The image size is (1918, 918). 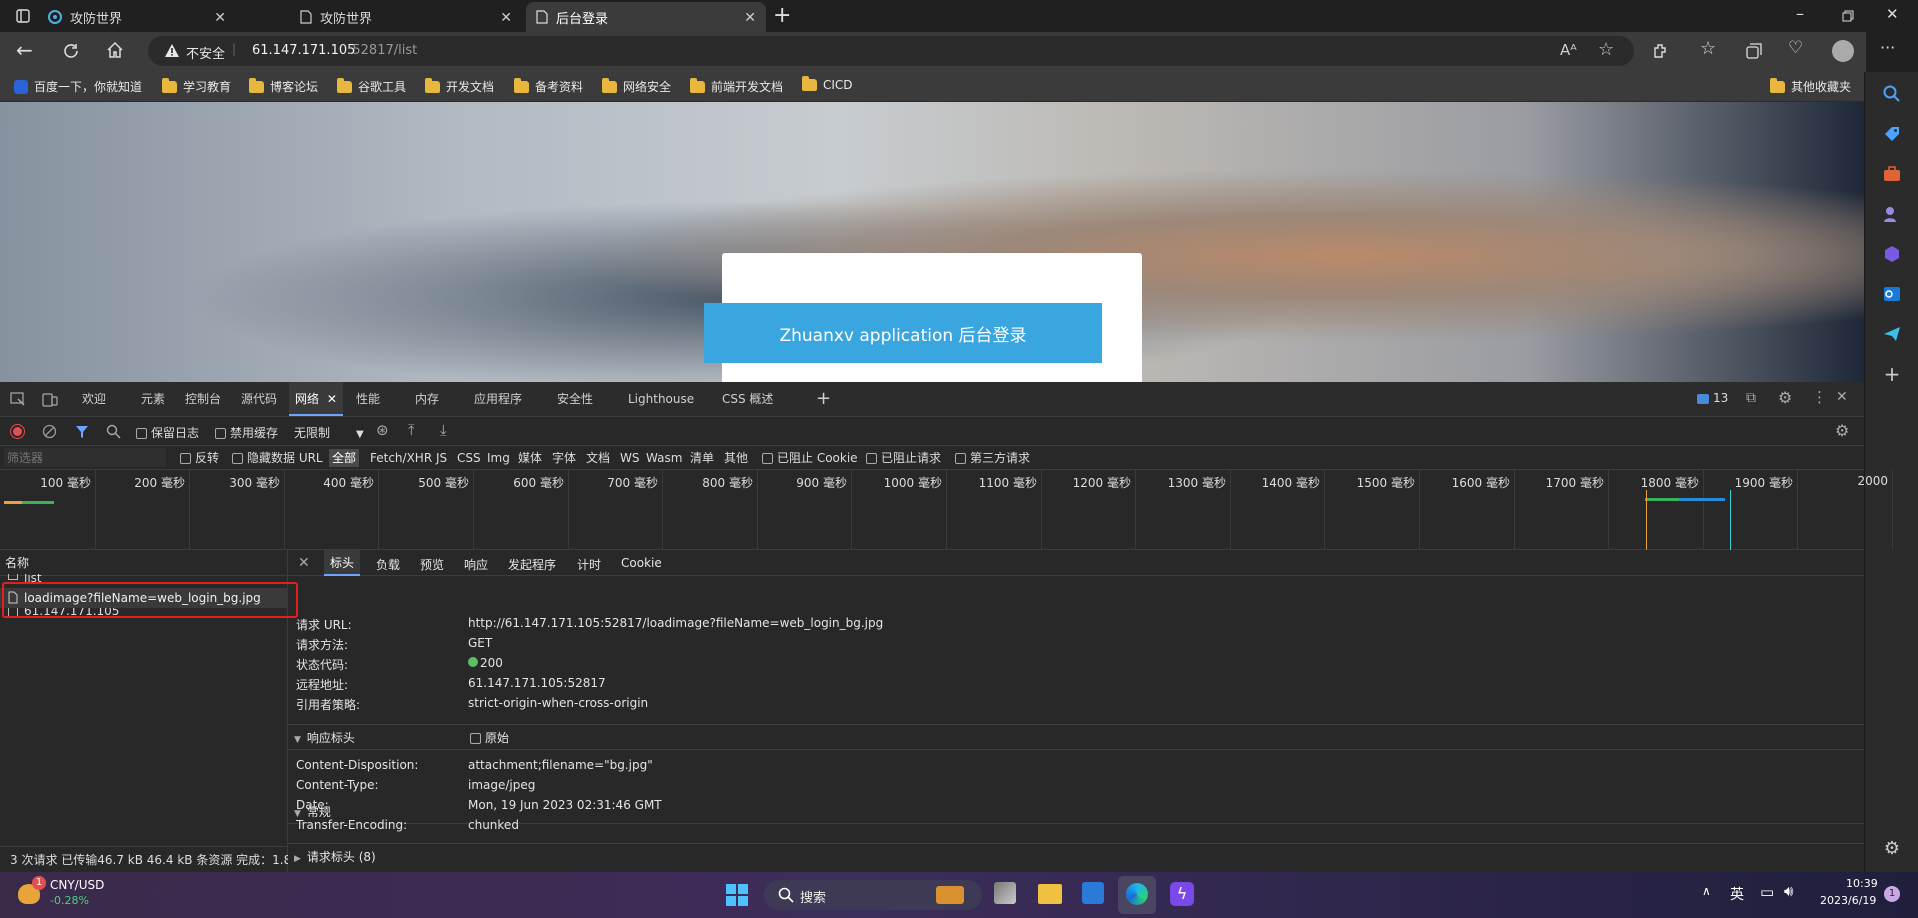 What do you see at coordinates (115, 50) in the screenshot?
I see `home-button` at bounding box center [115, 50].